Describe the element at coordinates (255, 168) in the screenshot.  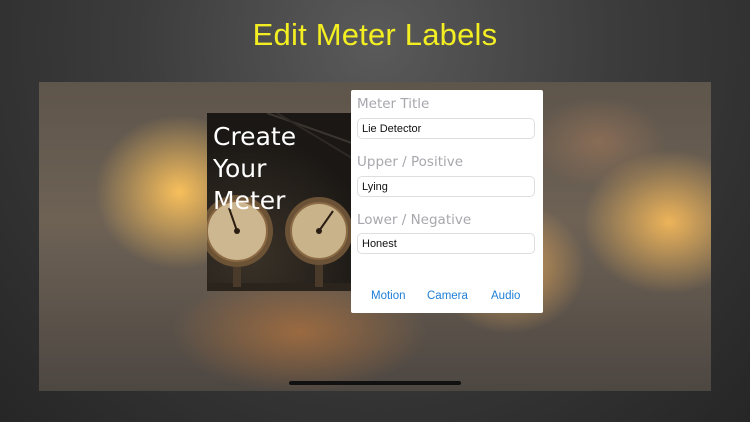
I see `meter-card-title: Create Your Meter` at that location.